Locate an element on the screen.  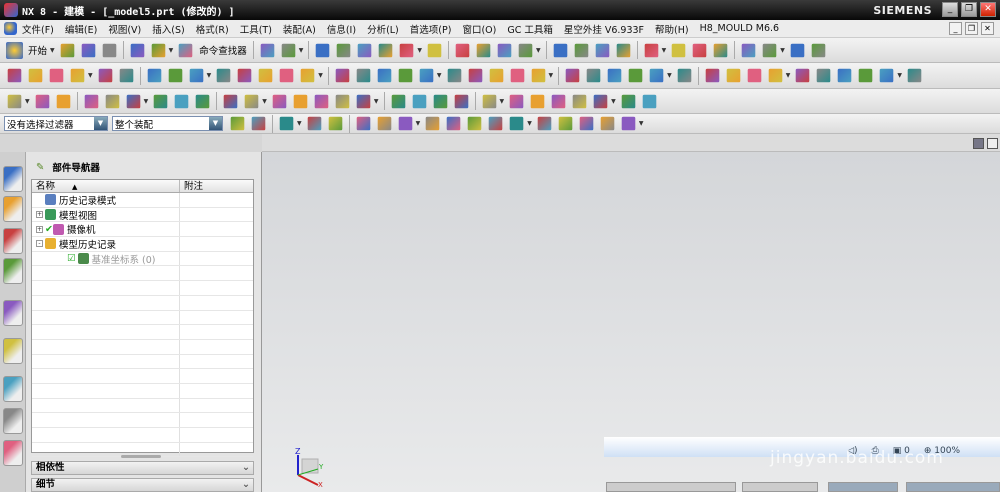
doc-restore-button: ❐ is located at coordinates (971, 28).